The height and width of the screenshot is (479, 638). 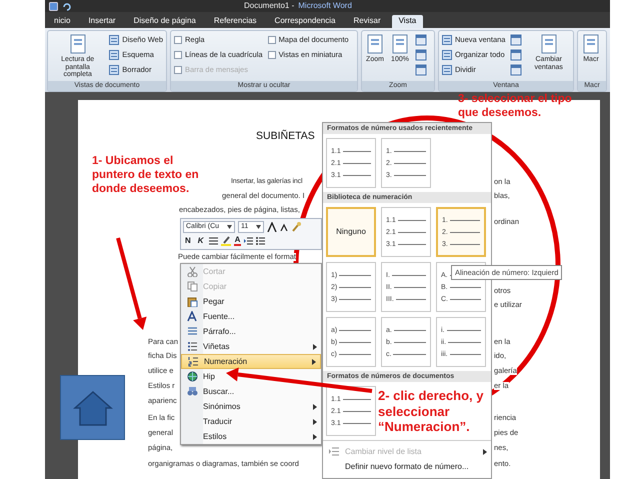 I want to click on menu-item: Sinónimos, so click(x=251, y=406).